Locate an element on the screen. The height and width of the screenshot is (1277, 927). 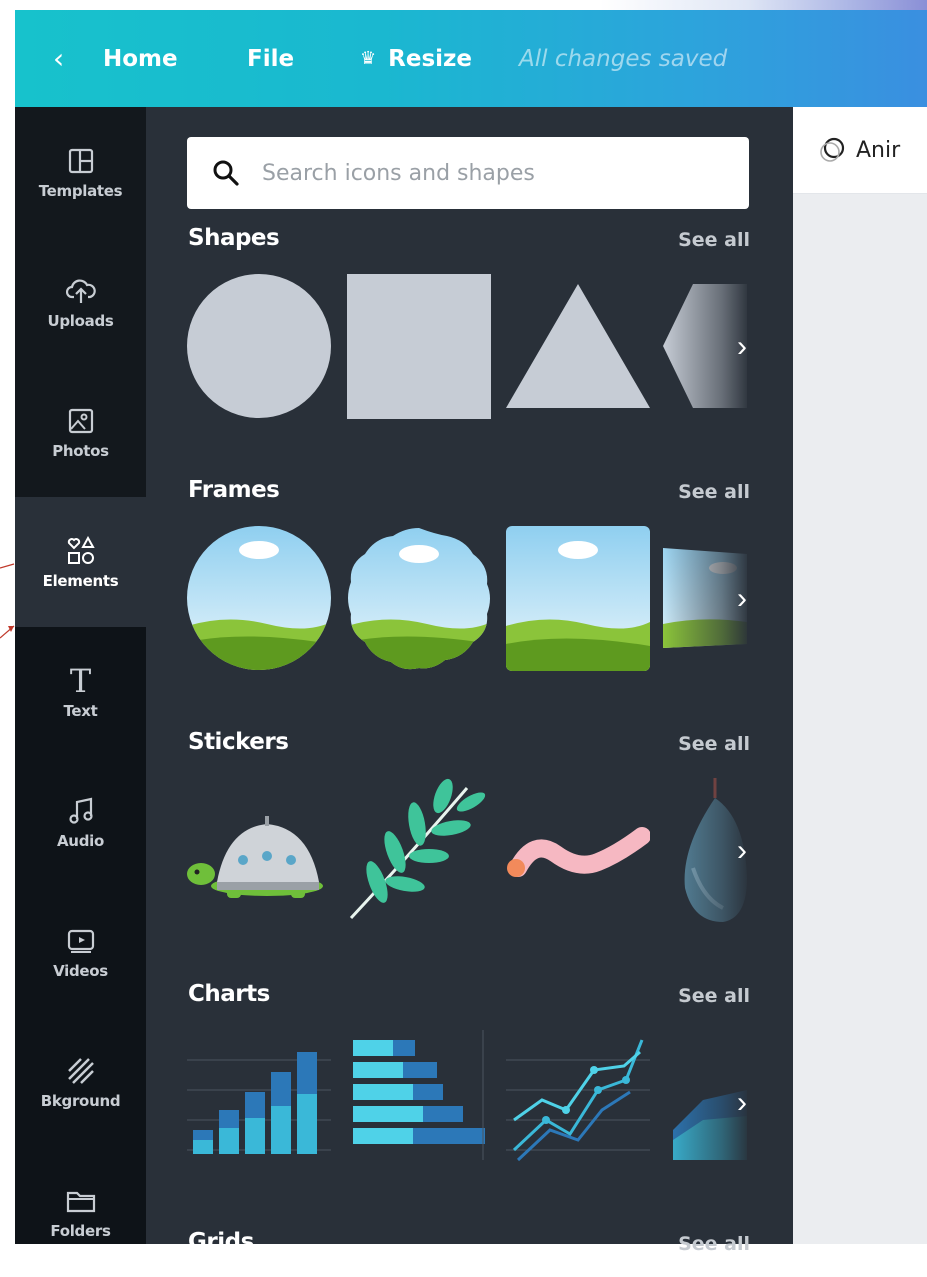
section-title-grids: Grids is located at coordinates (221, 1242).